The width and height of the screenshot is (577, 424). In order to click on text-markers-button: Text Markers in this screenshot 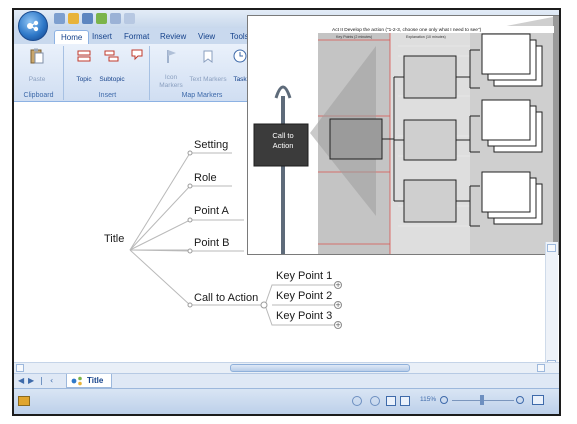, I will do `click(208, 65)`.